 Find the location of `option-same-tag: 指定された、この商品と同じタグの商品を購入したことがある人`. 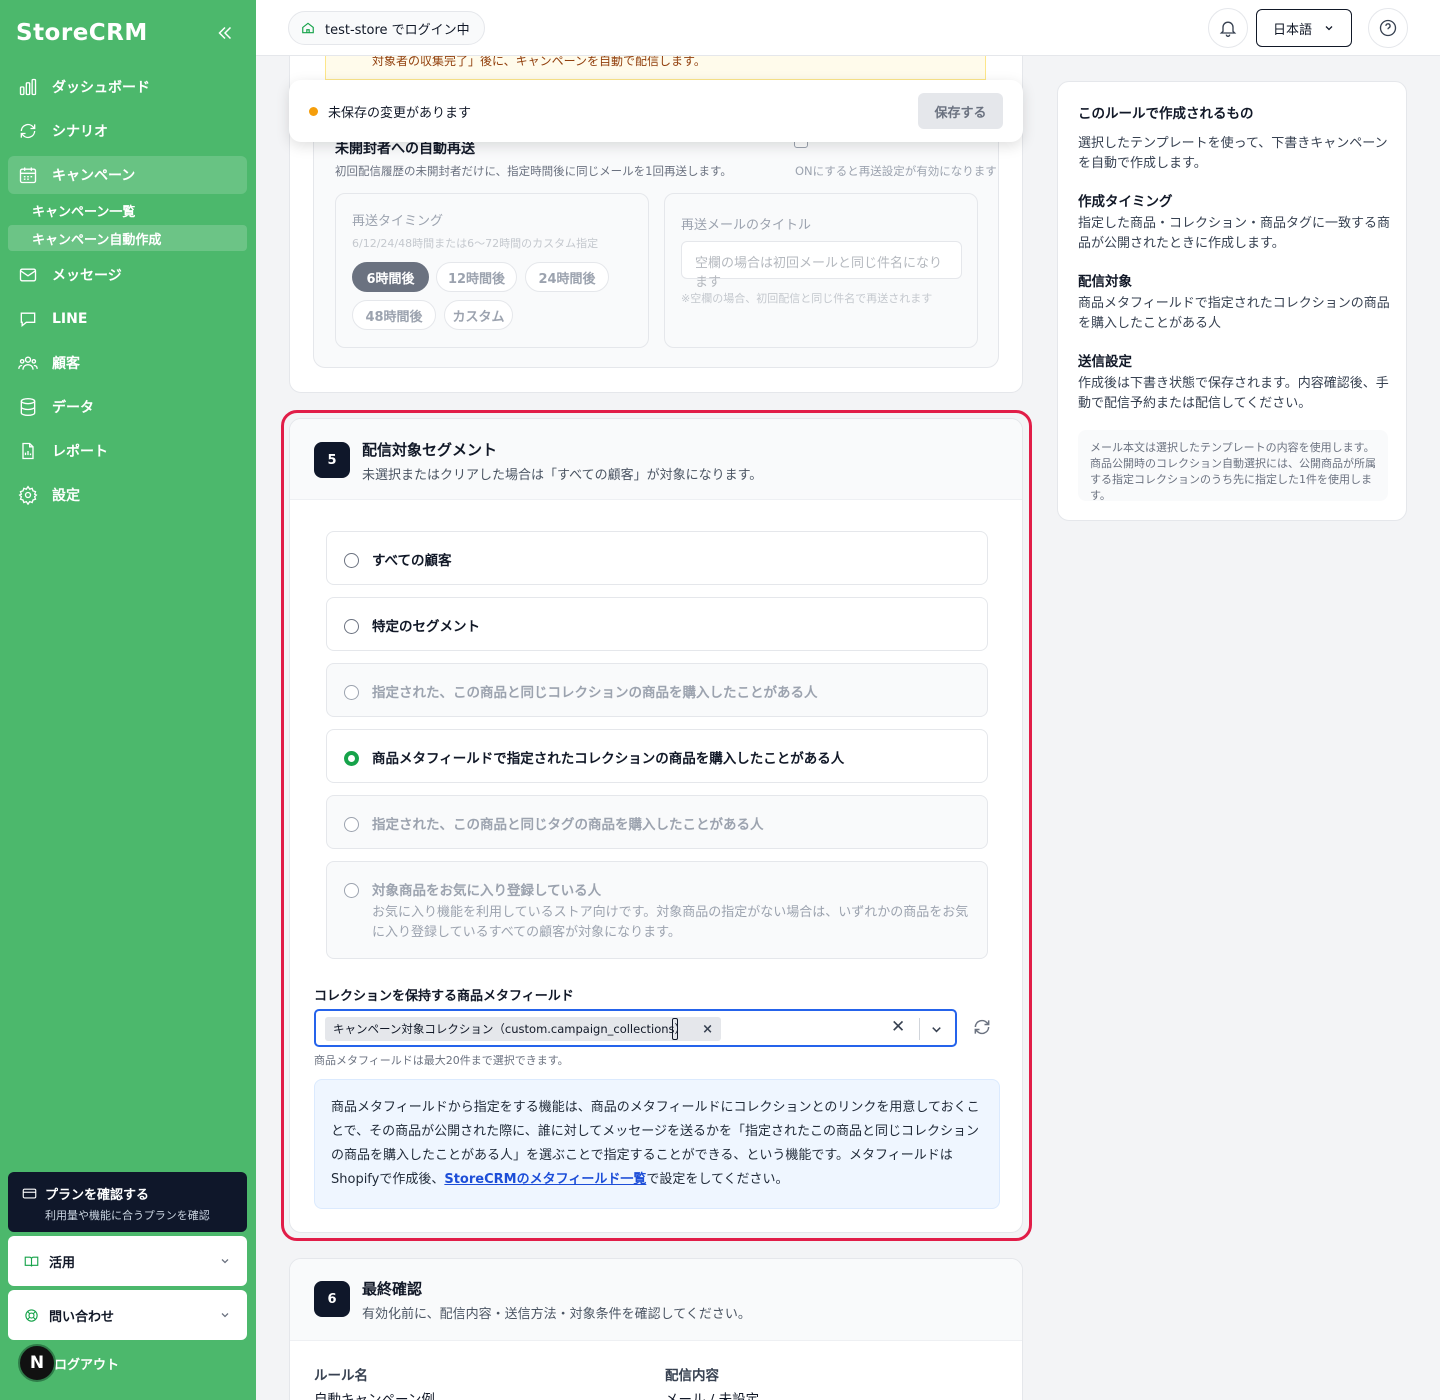

option-same-tag: 指定された、この商品と同じタグの商品を購入したことがある人 is located at coordinates (657, 822).